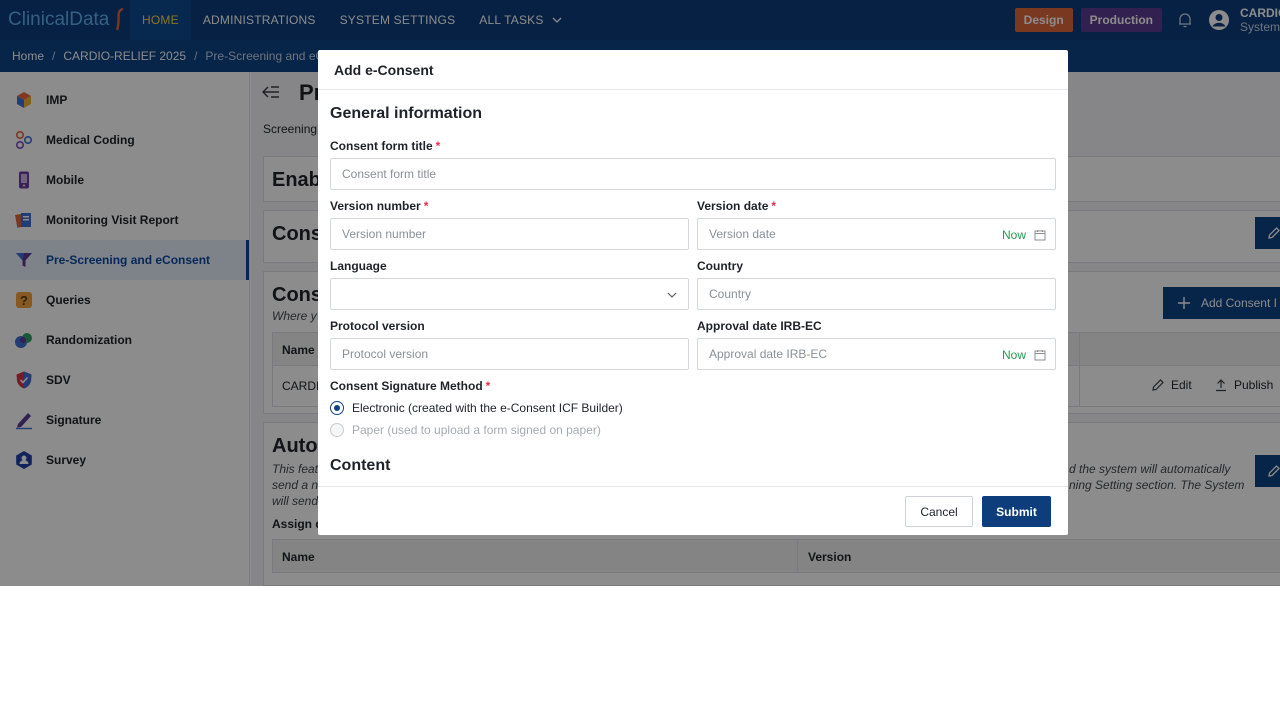 This screenshot has height=720, width=1280. Describe the element at coordinates (377, 326) in the screenshot. I see `protocol-version-label: Protocol version` at that location.